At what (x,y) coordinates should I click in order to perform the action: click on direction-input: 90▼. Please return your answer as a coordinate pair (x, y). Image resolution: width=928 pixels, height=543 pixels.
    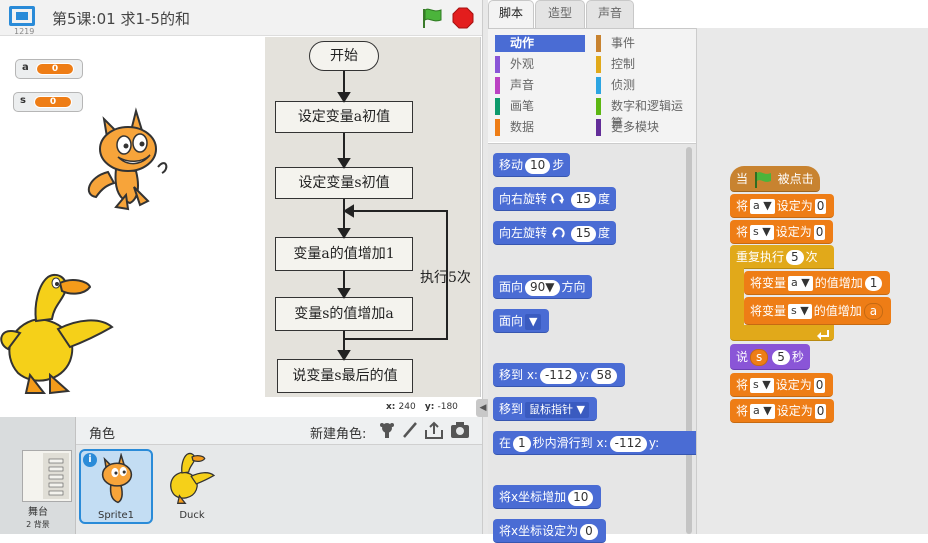
    Looking at the image, I should click on (542, 287).